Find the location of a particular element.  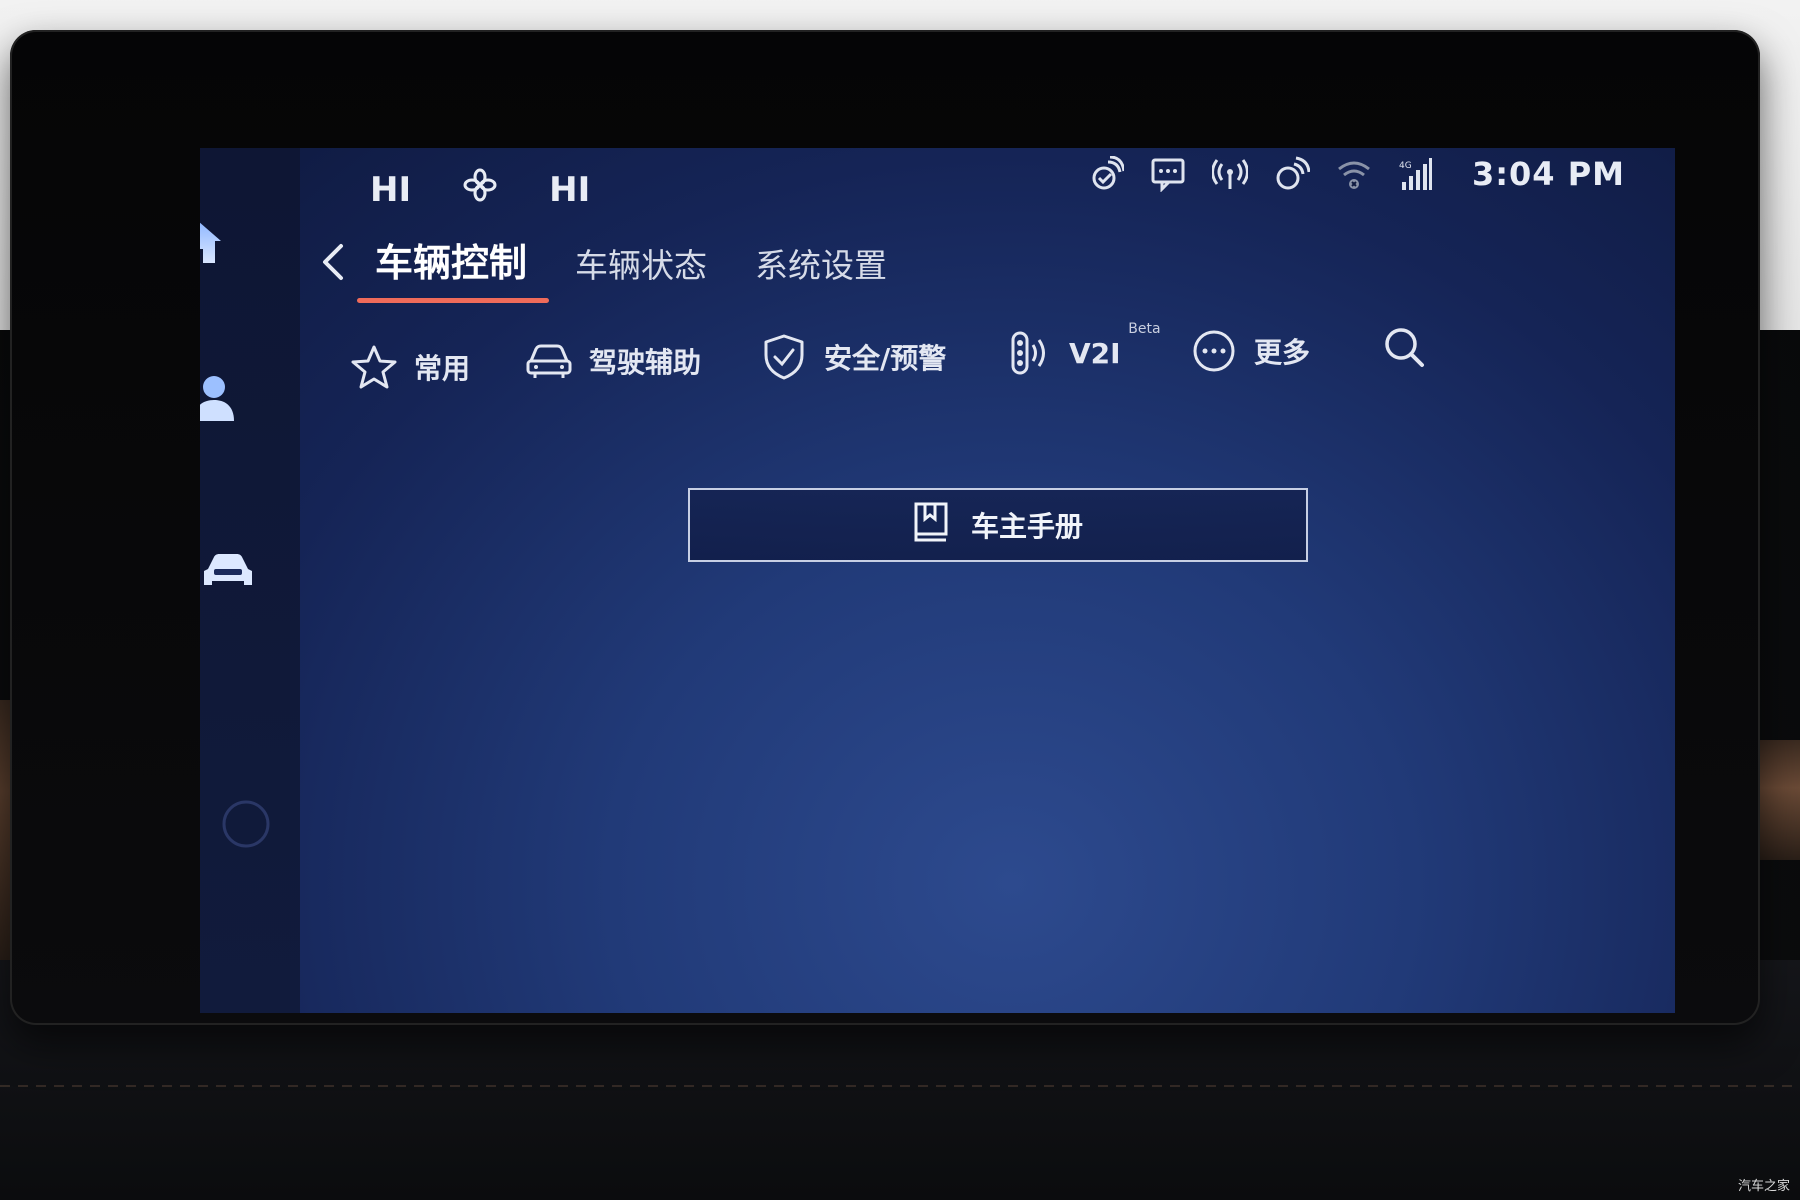

clock: 3:04 PM is located at coordinates (1548, 174).